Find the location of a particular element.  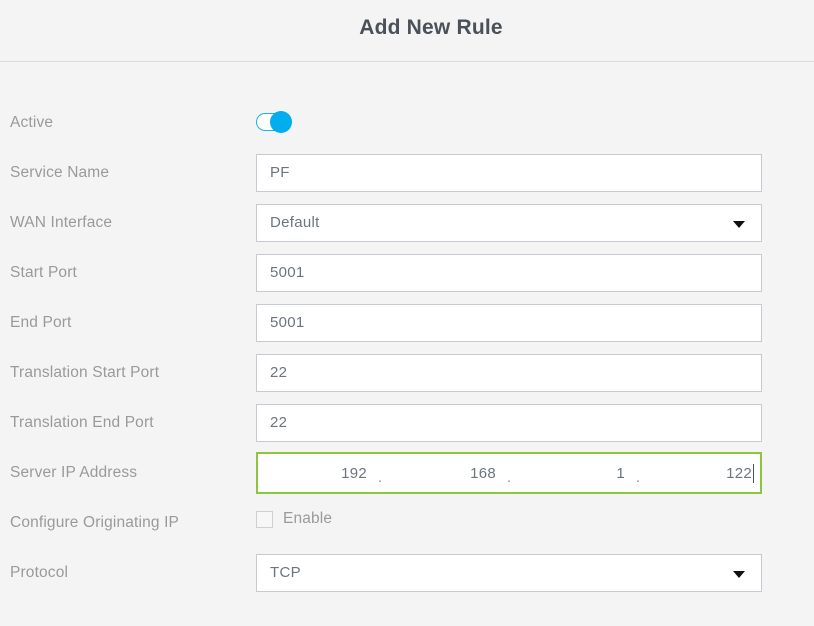

page-title: Add New Rule is located at coordinates (431, 27).